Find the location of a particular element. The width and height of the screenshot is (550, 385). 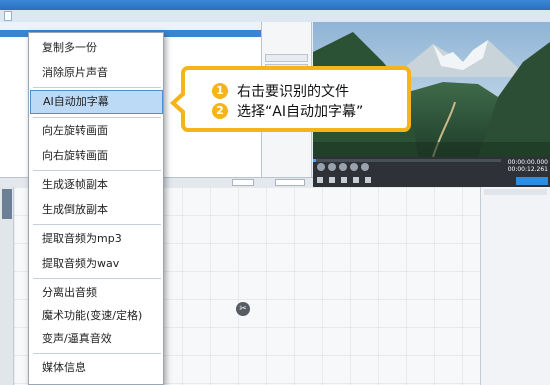

step-text: 右击要识别的文件 is located at coordinates (293, 92).